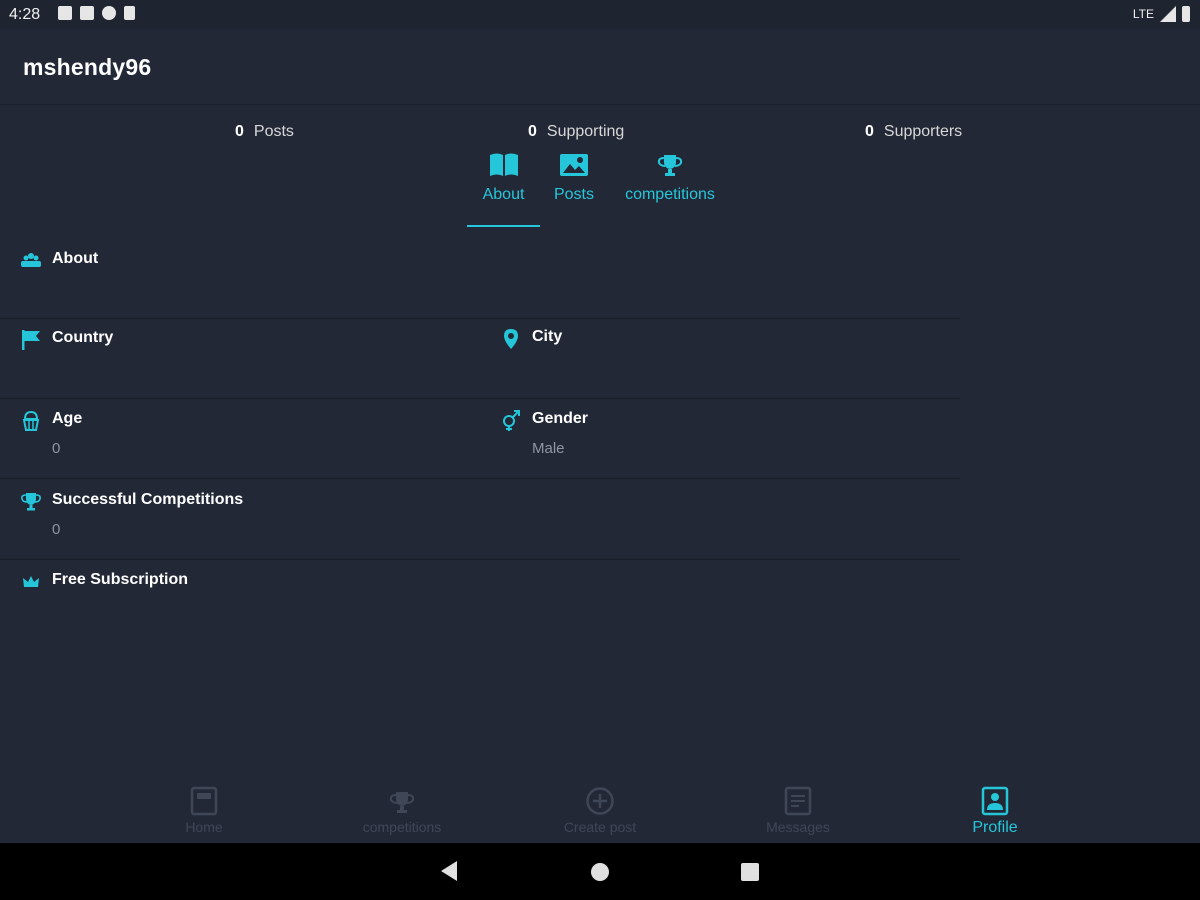  What do you see at coordinates (402, 827) in the screenshot?
I see `nav-label: competitions` at bounding box center [402, 827].